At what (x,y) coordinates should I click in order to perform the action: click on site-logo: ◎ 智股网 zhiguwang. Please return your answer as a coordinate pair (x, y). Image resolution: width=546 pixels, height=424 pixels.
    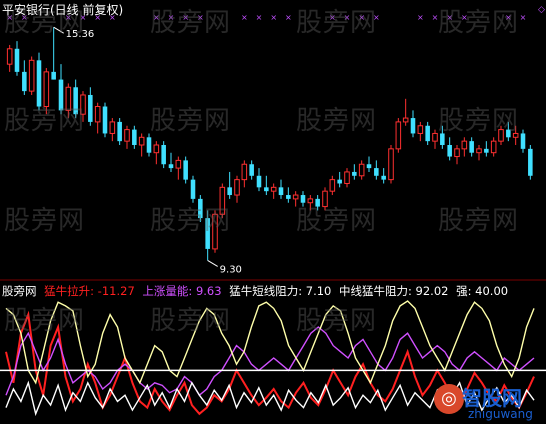
    Looking at the image, I should click on (488, 403).